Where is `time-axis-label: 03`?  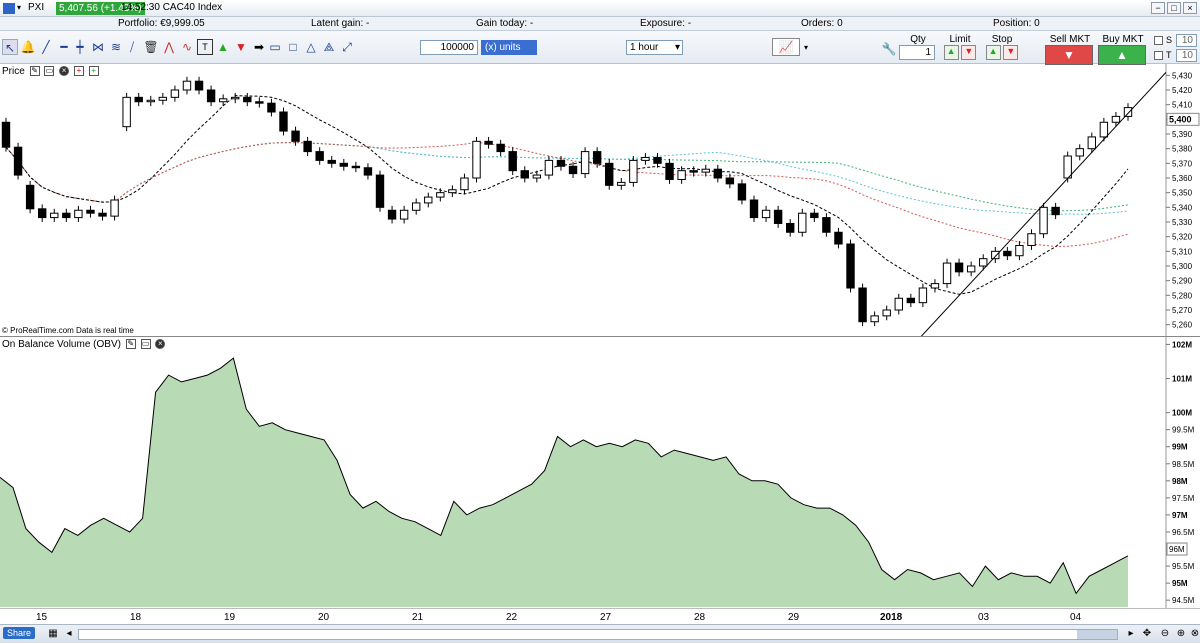
time-axis-label: 03 is located at coordinates (984, 617).